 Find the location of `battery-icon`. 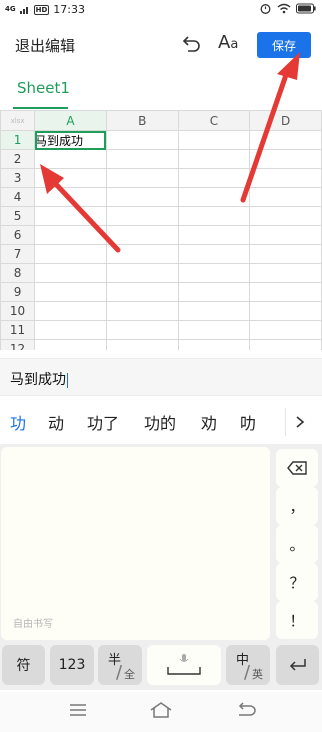

battery-icon is located at coordinates (306, 8).